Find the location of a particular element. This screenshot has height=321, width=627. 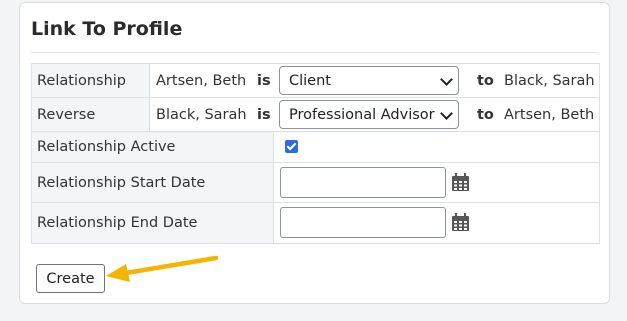

create-button: Create is located at coordinates (70, 278).